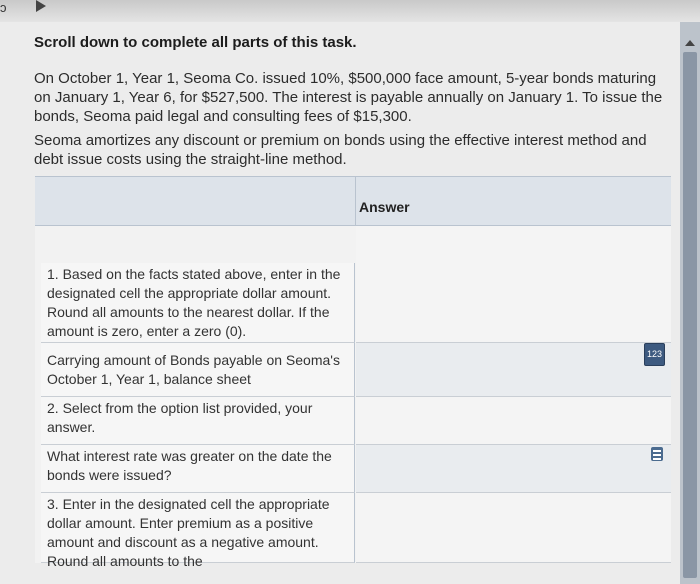 The width and height of the screenshot is (700, 584). What do you see at coordinates (513, 421) in the screenshot?
I see `table-row-3-answer` at bounding box center [513, 421].